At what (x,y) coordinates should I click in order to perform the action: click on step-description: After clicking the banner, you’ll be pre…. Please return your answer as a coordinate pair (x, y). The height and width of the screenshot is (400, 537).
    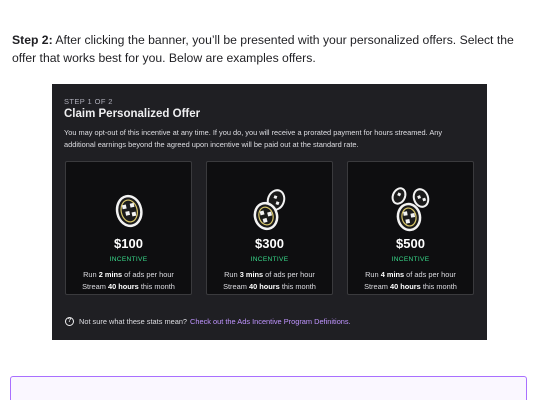
    Looking at the image, I should click on (263, 49).